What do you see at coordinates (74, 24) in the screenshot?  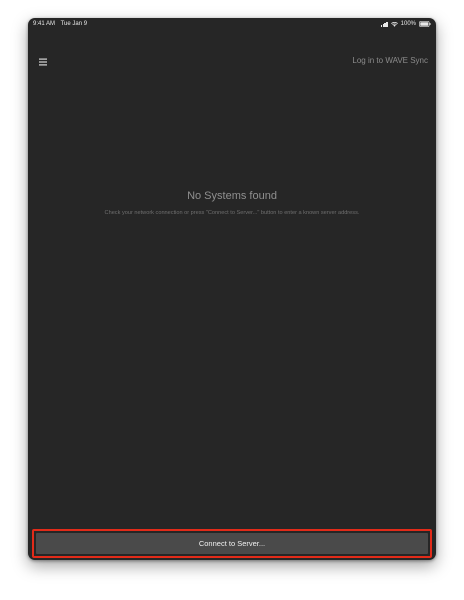 I see `status-date: Tue Jan 9` at bounding box center [74, 24].